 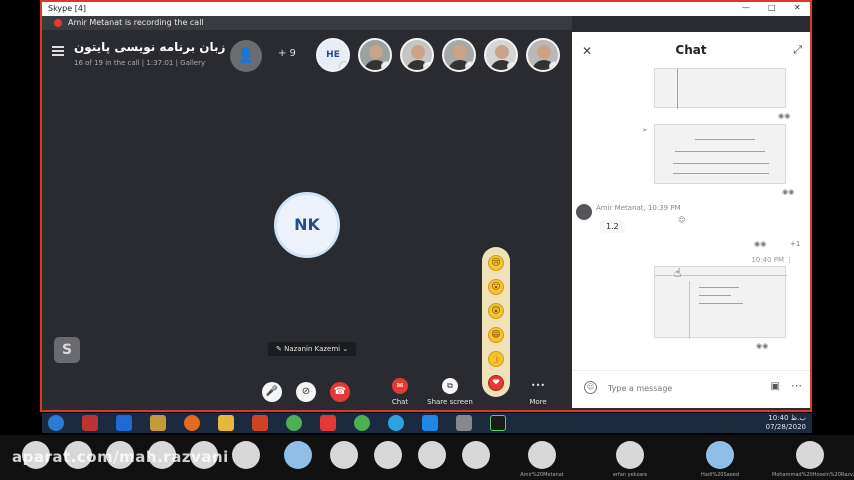 What do you see at coordinates (333, 55) in the screenshot?
I see `participant-avatar: HE` at bounding box center [333, 55].